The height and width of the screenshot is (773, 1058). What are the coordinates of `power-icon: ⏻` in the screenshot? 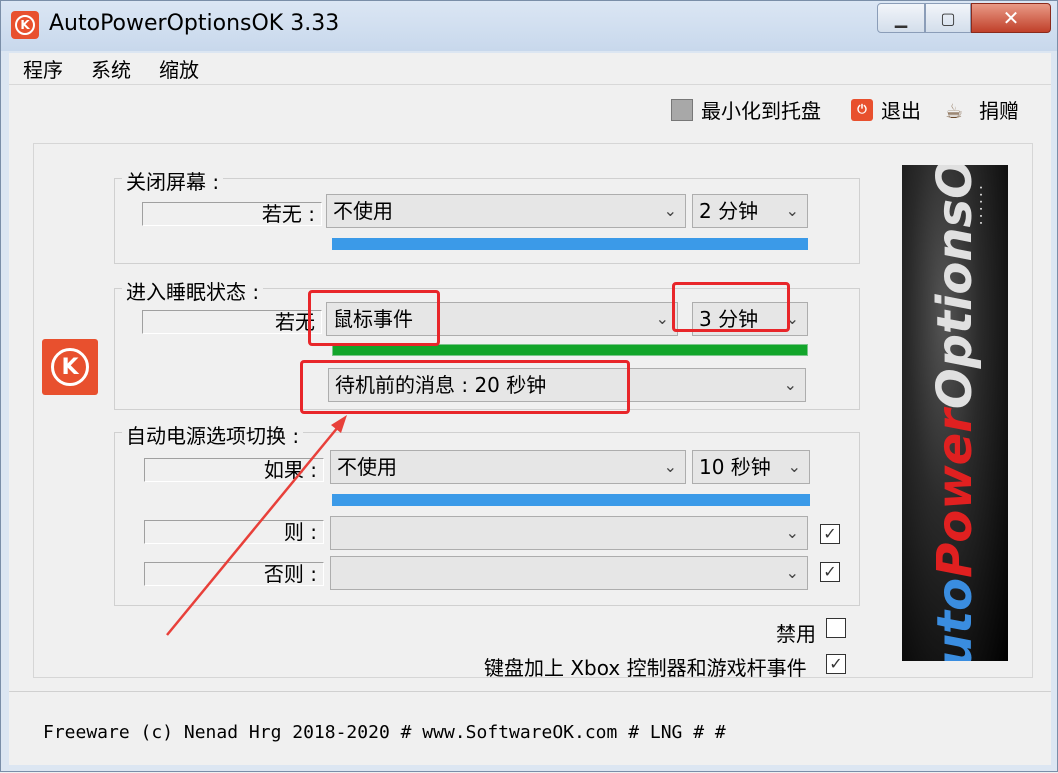 It's located at (862, 109).